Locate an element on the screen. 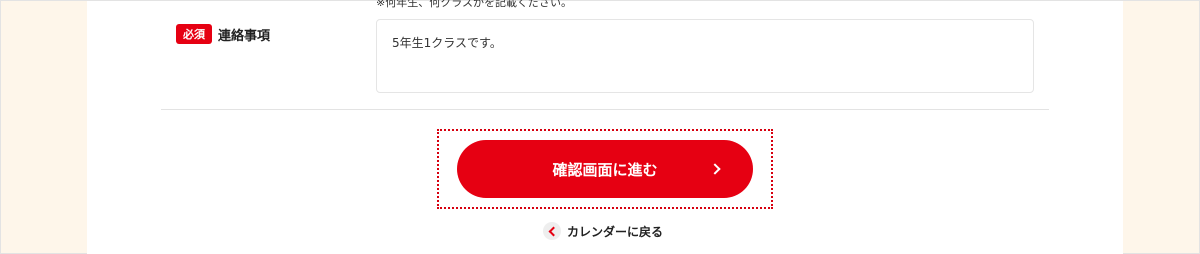  chevron-right-icon is located at coordinates (715, 169).